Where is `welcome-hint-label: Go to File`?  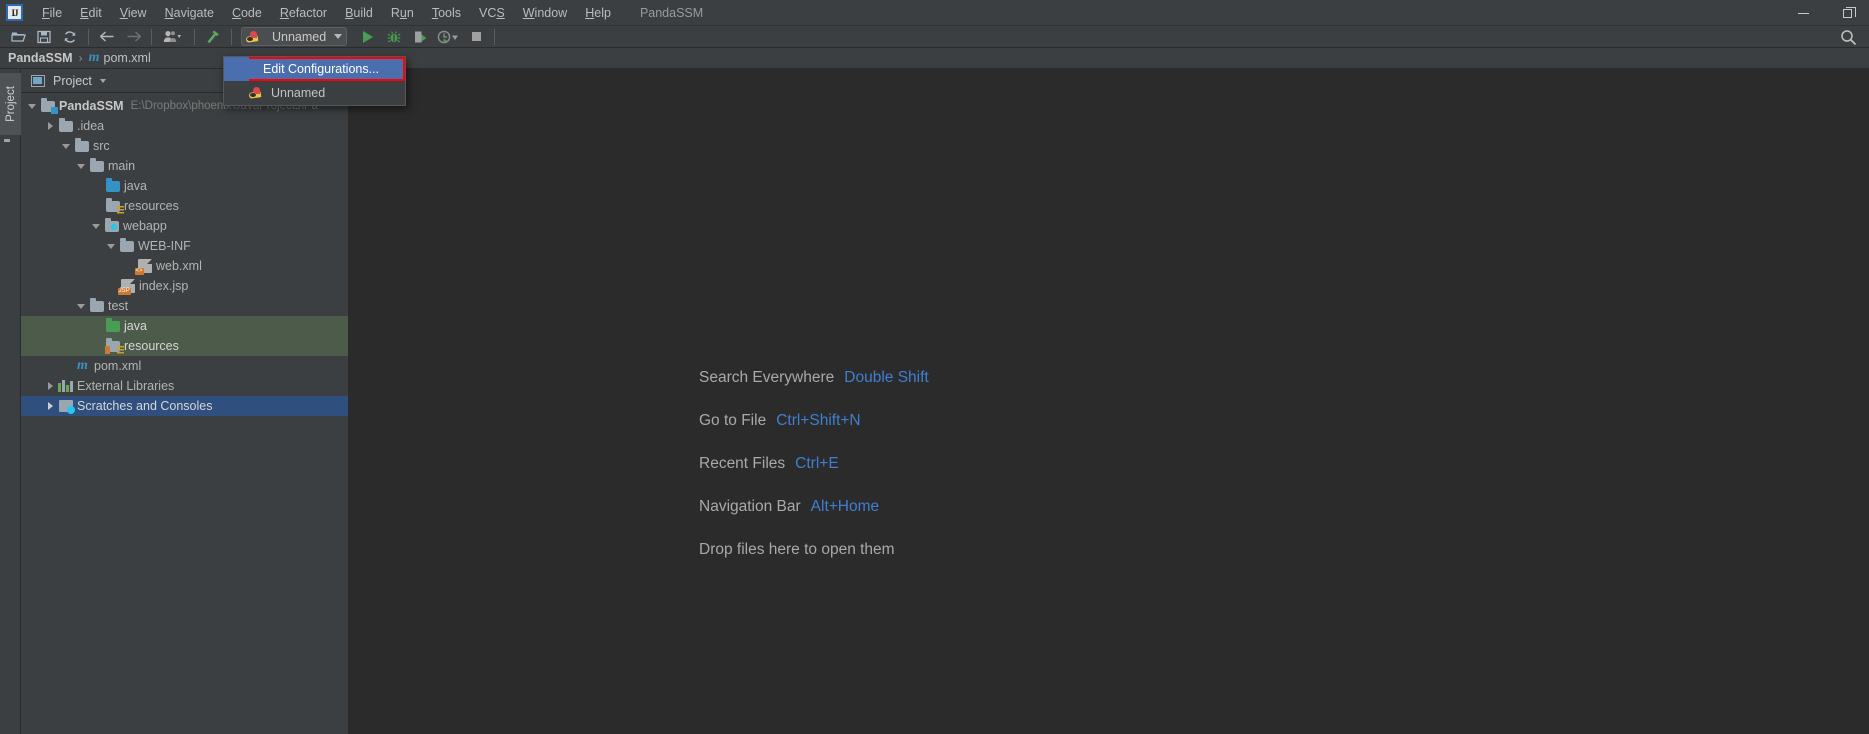 welcome-hint-label: Go to File is located at coordinates (733, 420).